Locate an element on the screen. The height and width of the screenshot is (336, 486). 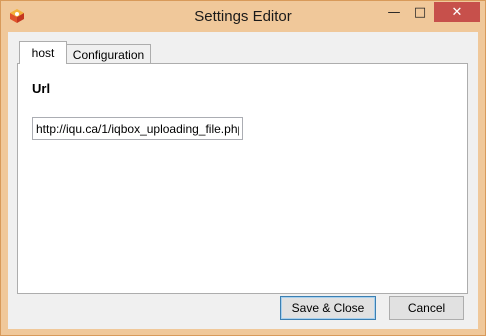
maximize-button: □ is located at coordinates (420, 12).